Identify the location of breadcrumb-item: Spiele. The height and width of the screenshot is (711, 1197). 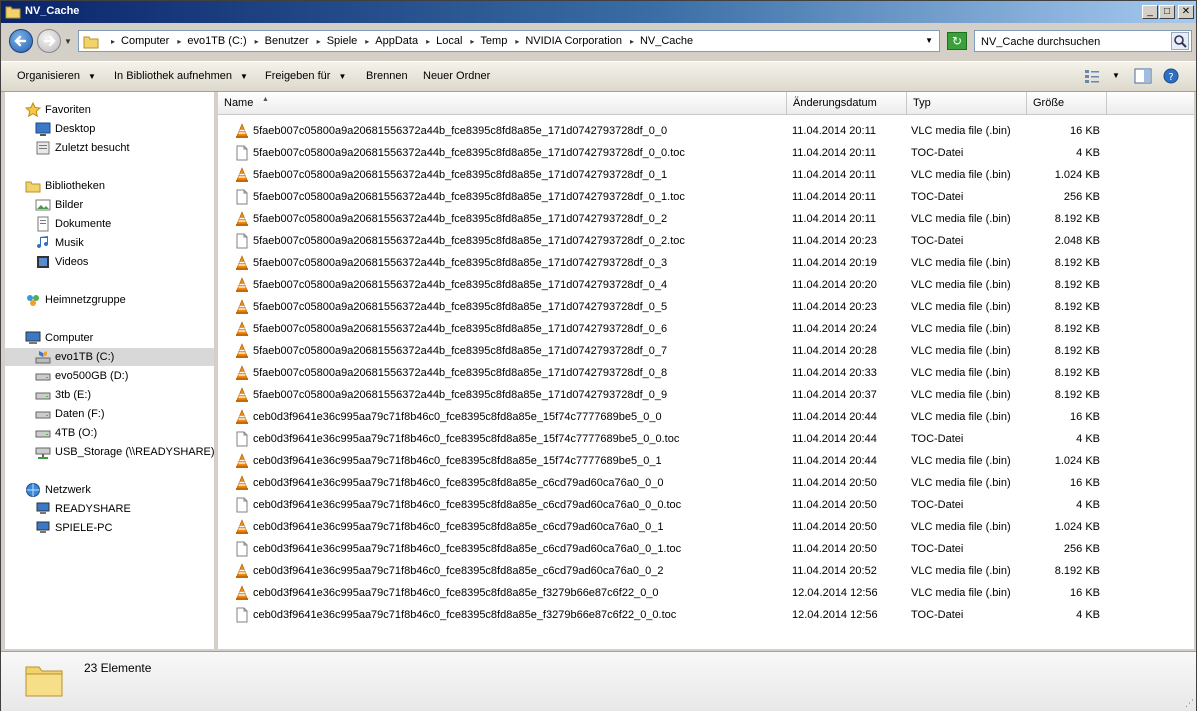
(342, 41).